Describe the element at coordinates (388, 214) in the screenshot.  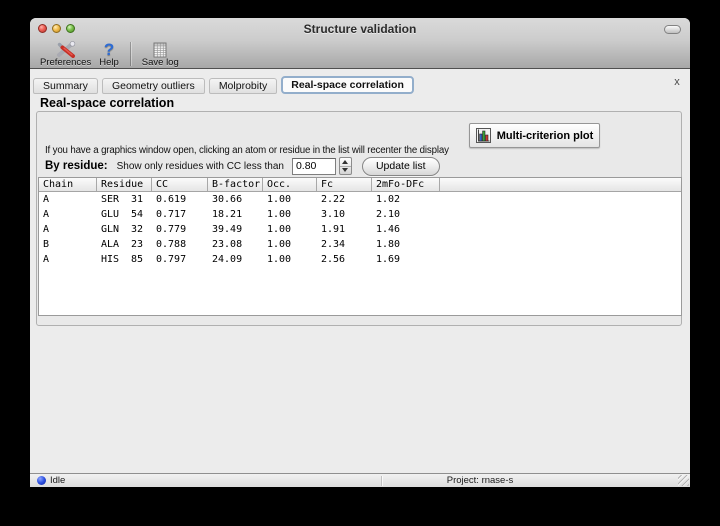
I see `cell-2mfo-dfc: 2.10` at that location.